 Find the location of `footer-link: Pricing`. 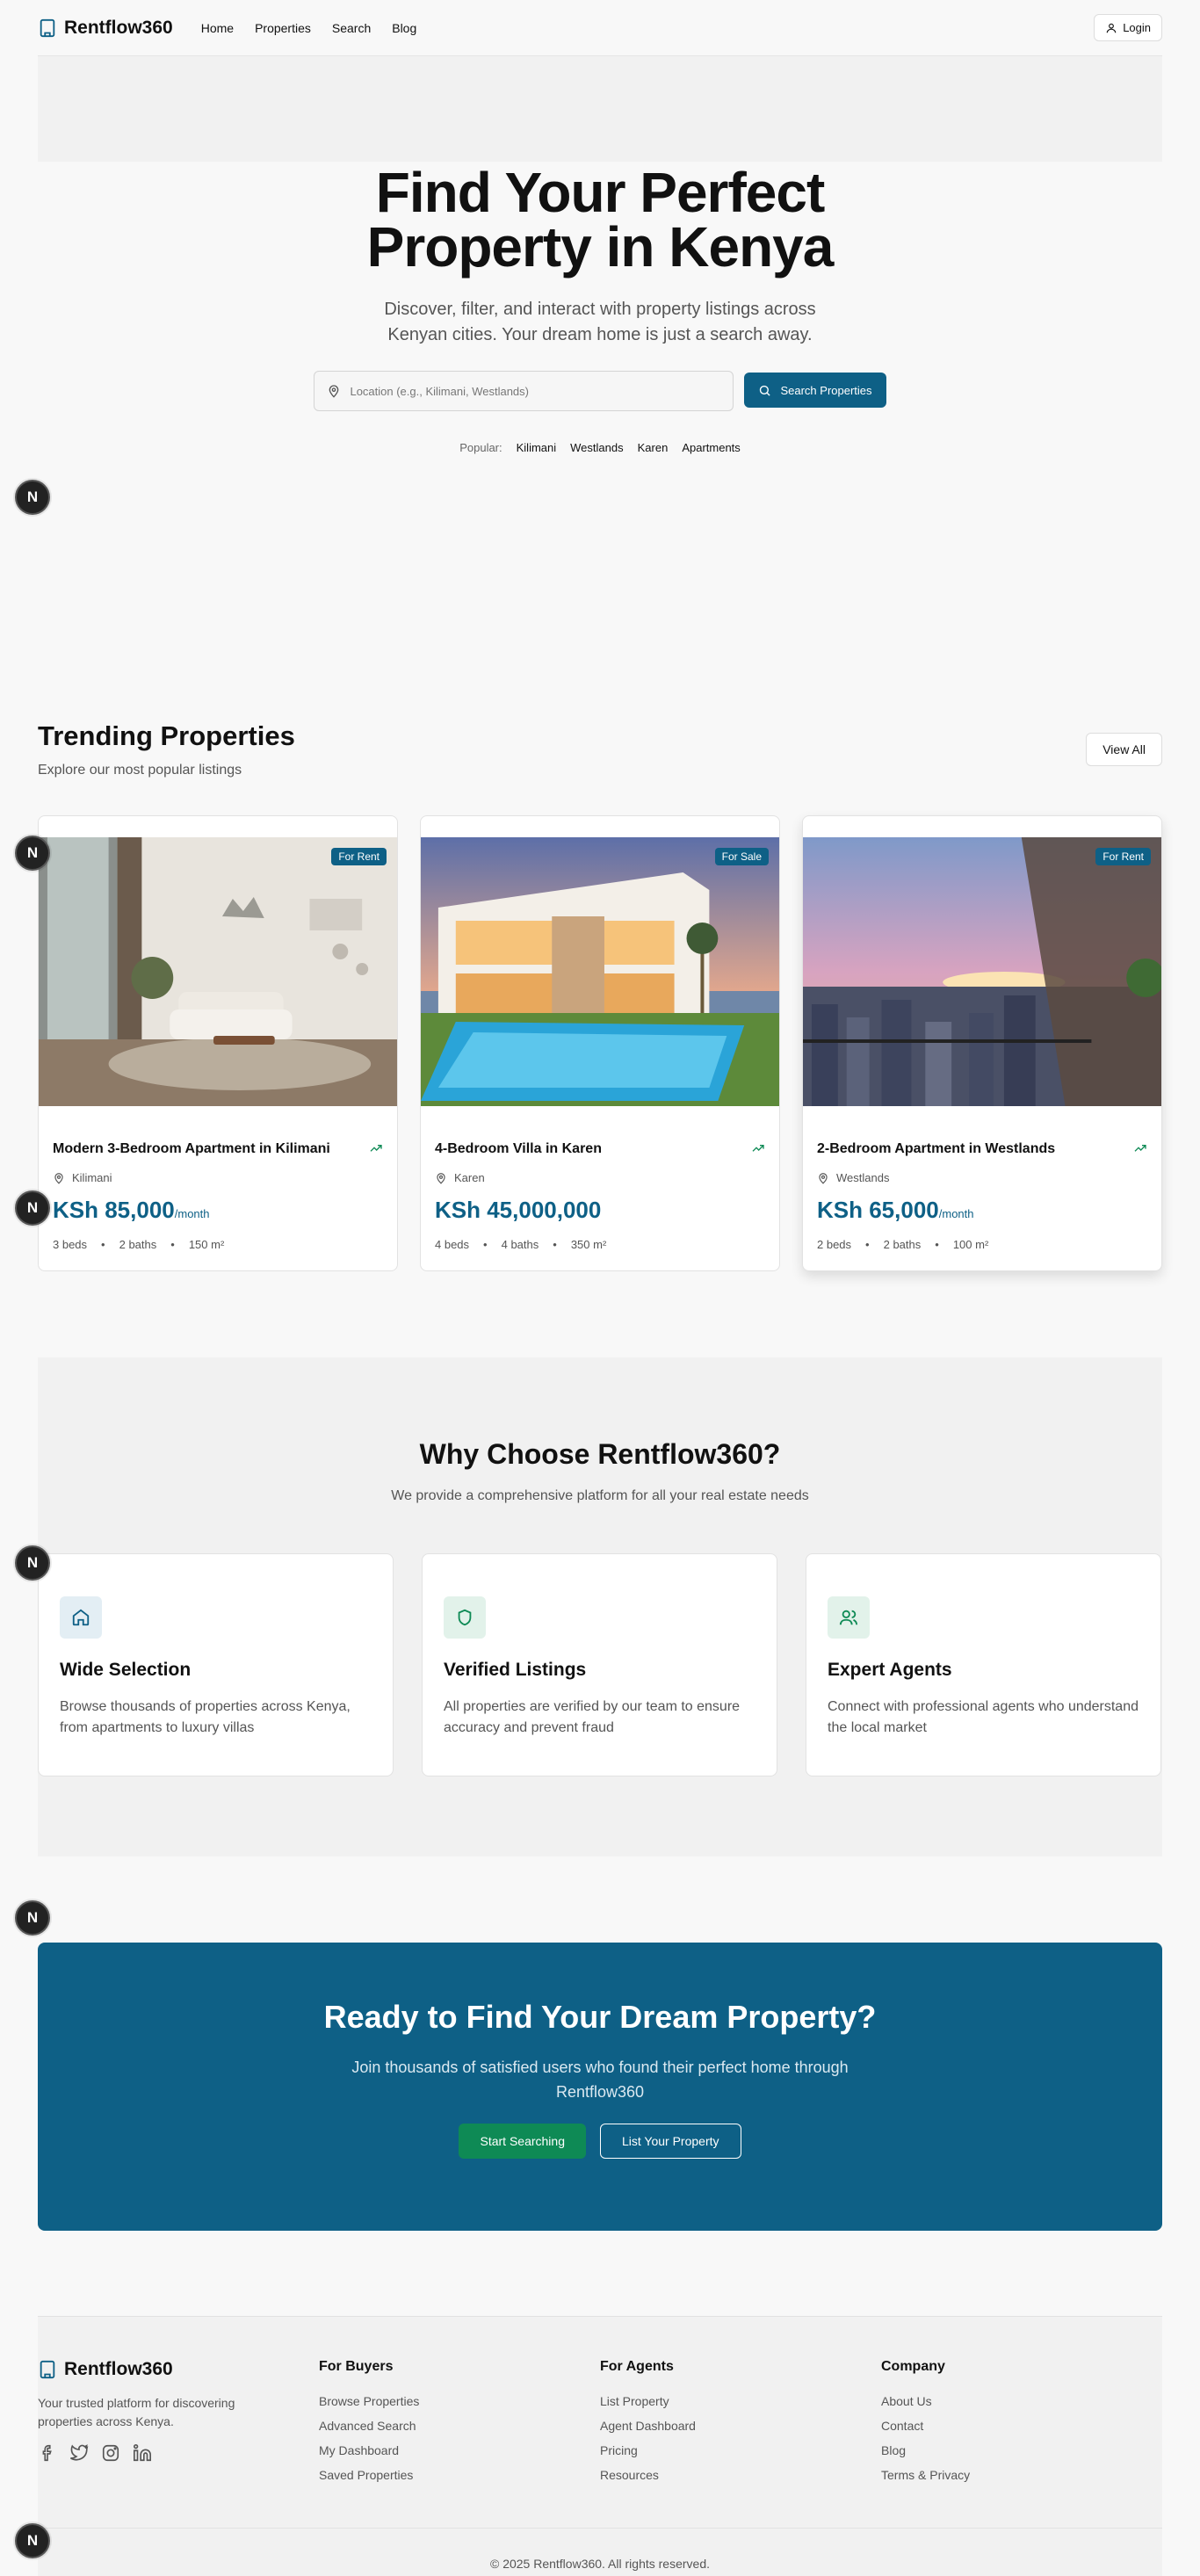

footer-link: Pricing is located at coordinates (741, 2450).